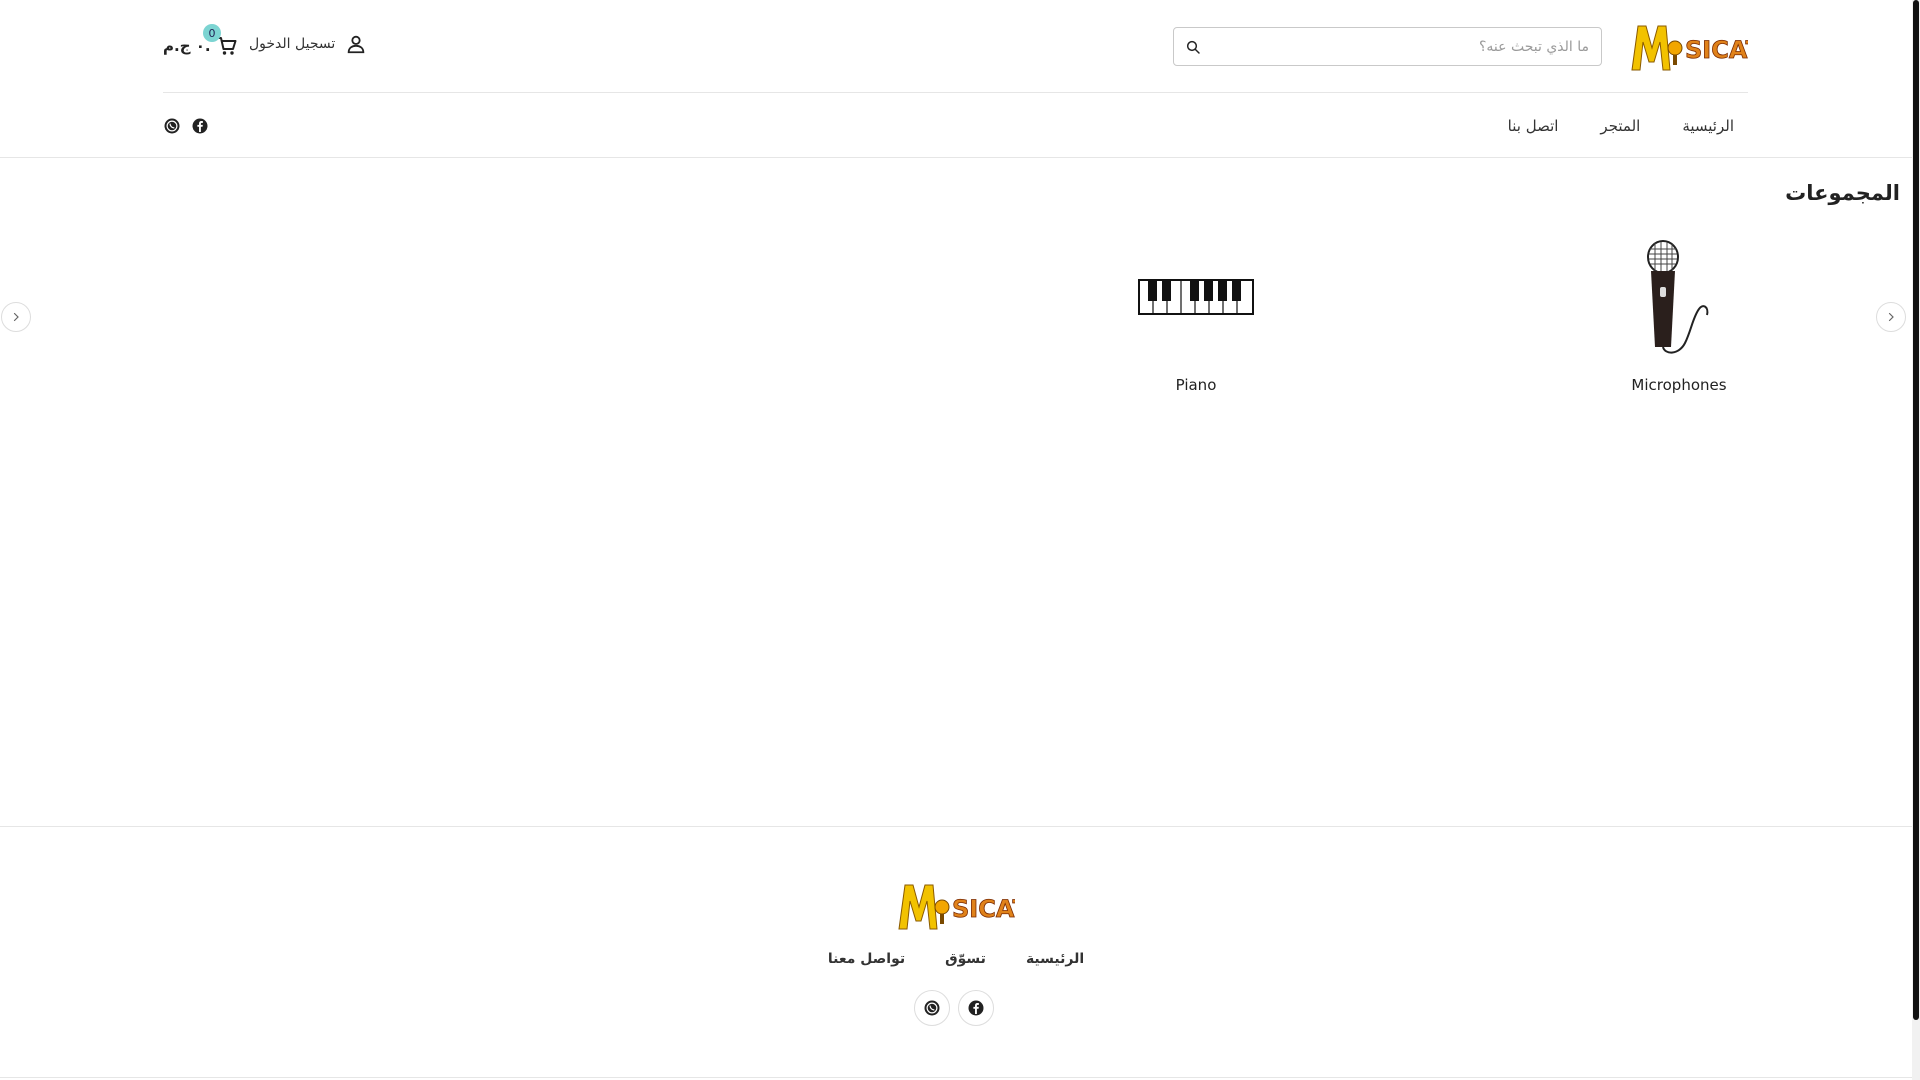  What do you see at coordinates (956, 157) in the screenshot?
I see `nav-divider` at bounding box center [956, 157].